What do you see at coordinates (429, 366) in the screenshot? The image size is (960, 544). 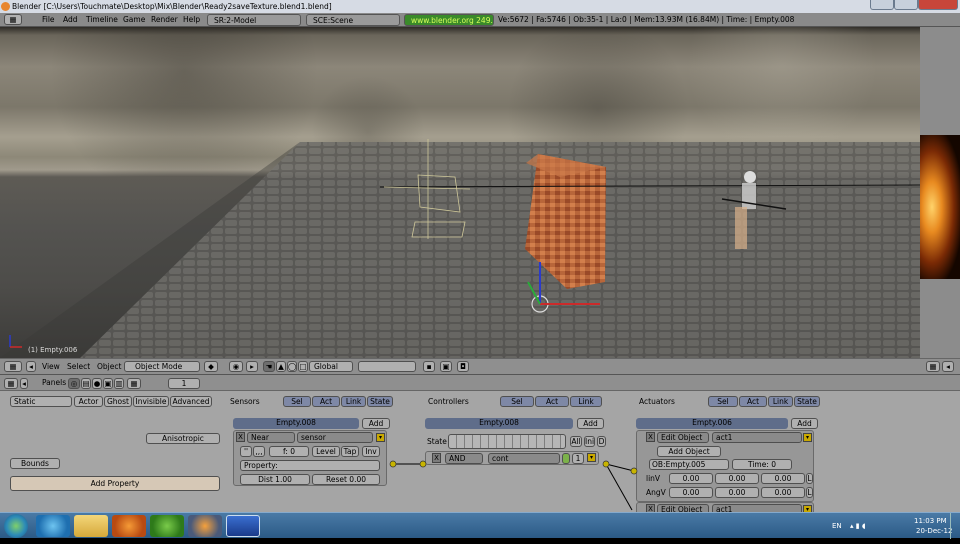 I see `lock-icon: ▪` at bounding box center [429, 366].